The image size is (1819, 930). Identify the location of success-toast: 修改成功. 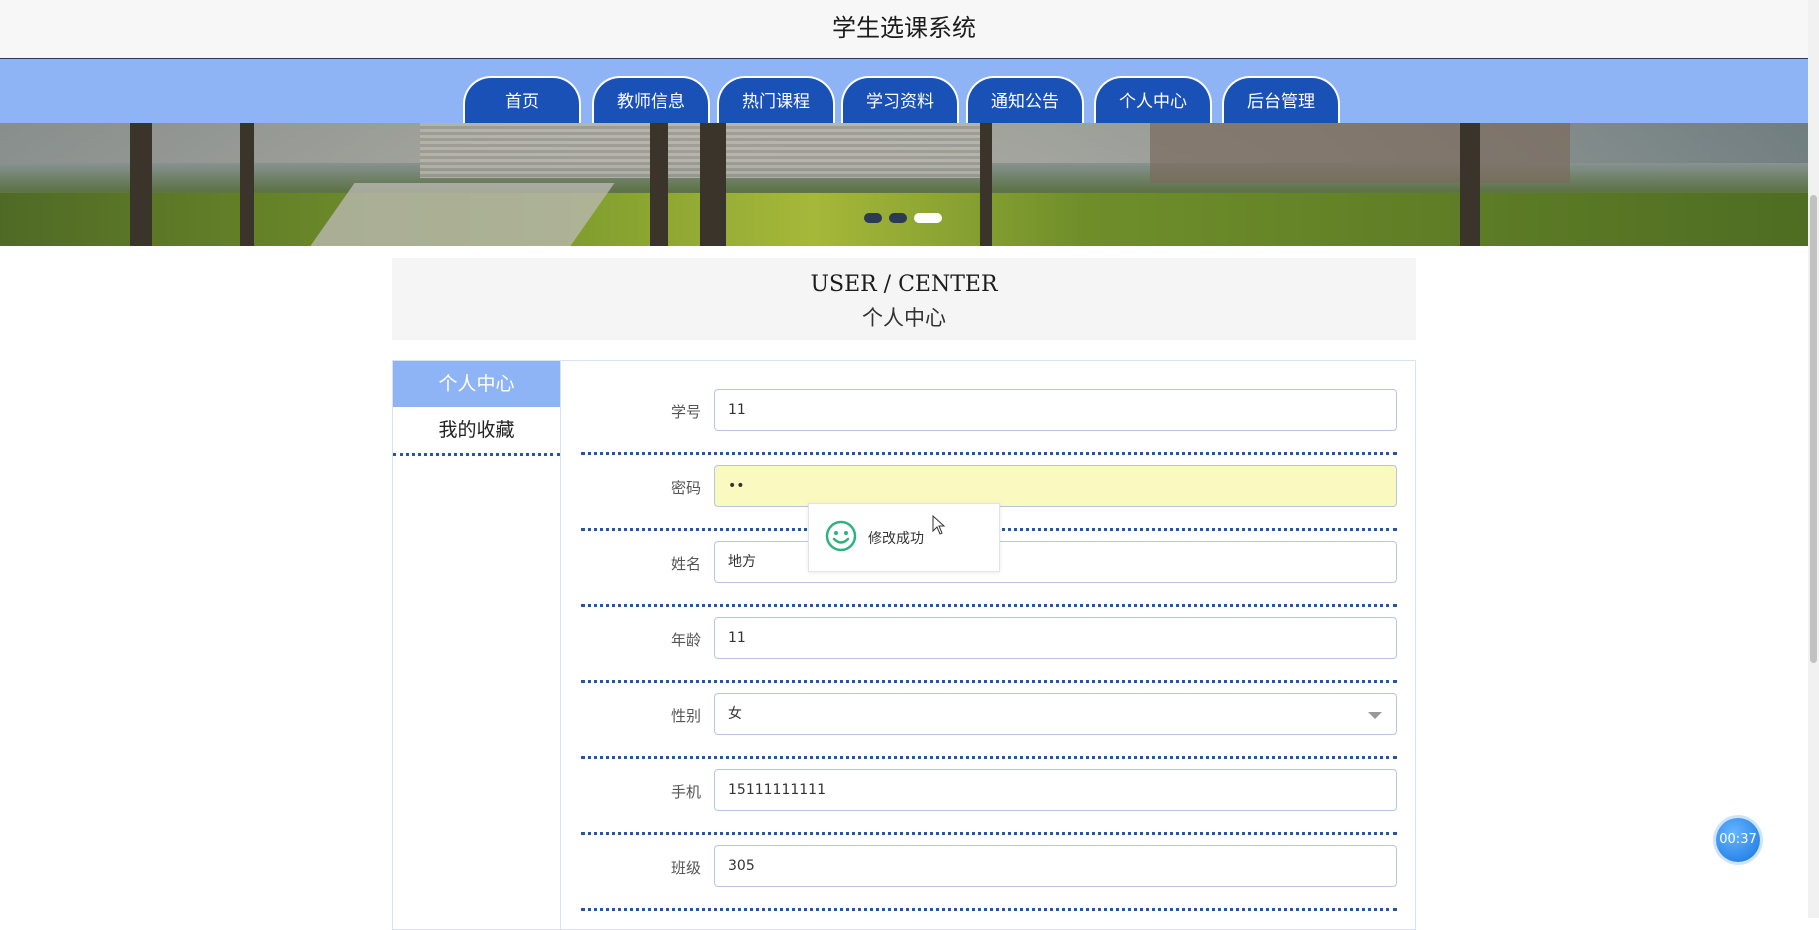
(904, 537).